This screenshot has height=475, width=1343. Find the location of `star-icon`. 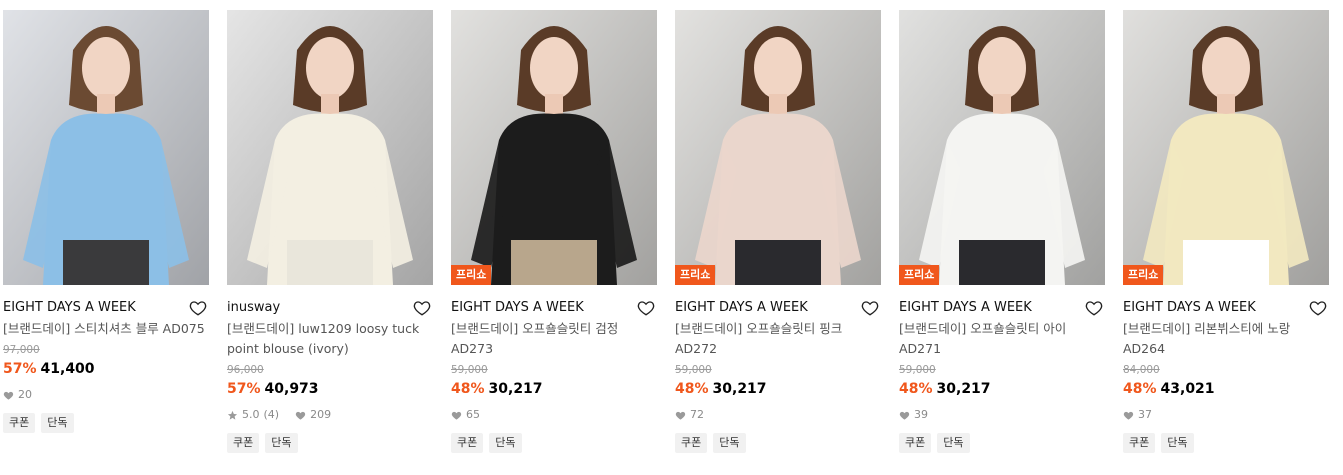

star-icon is located at coordinates (232, 415).